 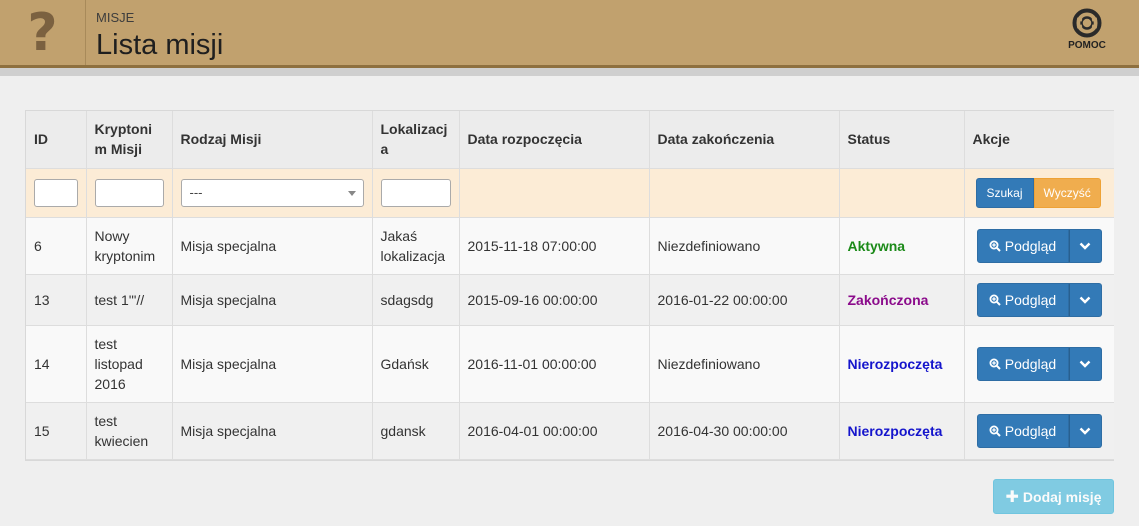 I want to click on cell-codename: Nowy kryptonim, so click(x=129, y=246).